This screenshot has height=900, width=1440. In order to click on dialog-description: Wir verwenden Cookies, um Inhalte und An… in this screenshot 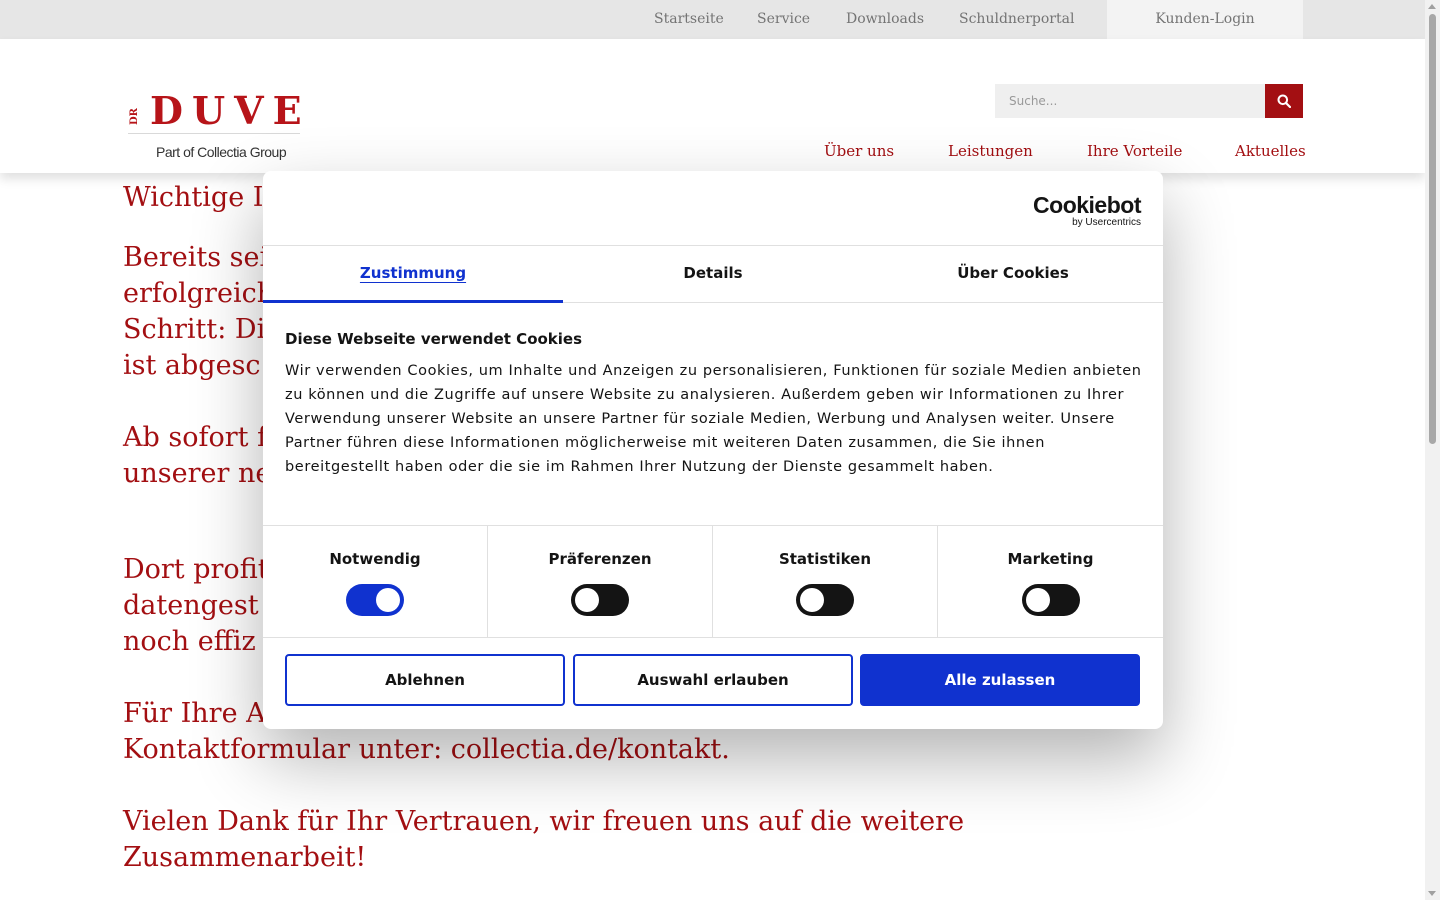, I will do `click(713, 419)`.